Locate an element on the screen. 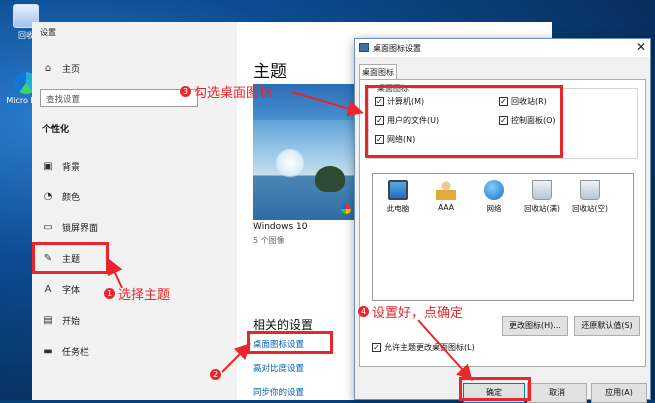 The height and width of the screenshot is (403, 655). annotation-4: 4 设置好，点确定 is located at coordinates (410, 311).